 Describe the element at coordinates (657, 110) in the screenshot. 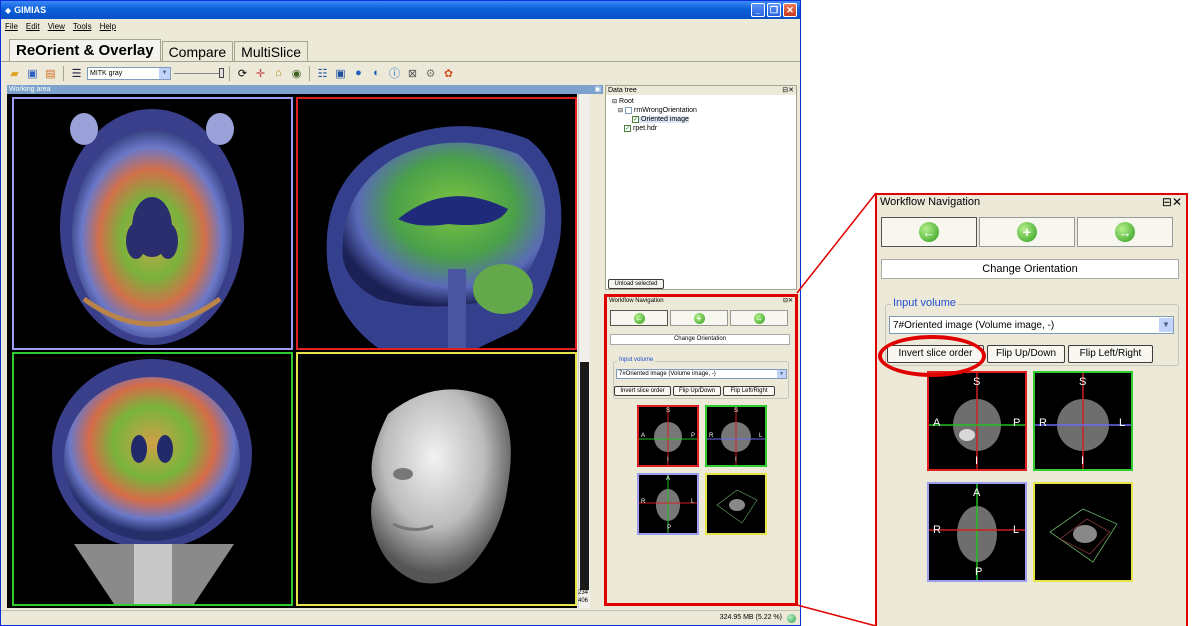

I see `tree-node-rmwrongorientation: ⊟ rmWrongOrientation` at that location.